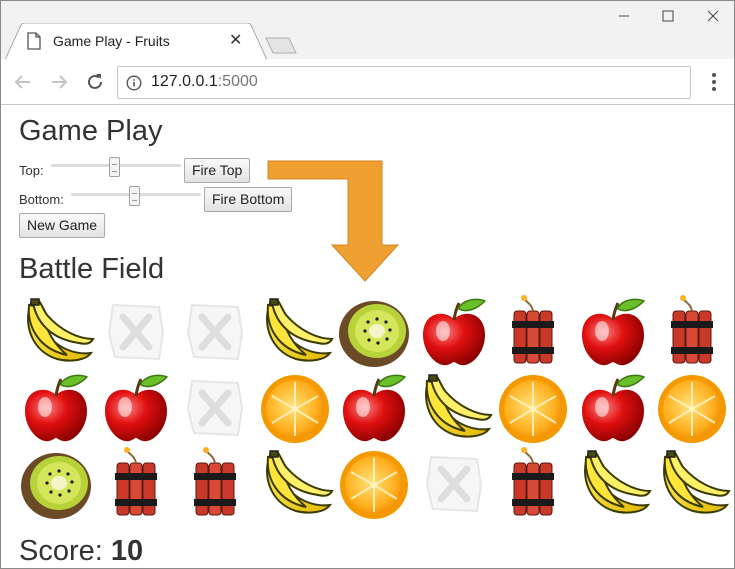 Image resolution: width=735 pixels, height=569 pixels. What do you see at coordinates (34, 41) in the screenshot?
I see `page-icon` at bounding box center [34, 41].